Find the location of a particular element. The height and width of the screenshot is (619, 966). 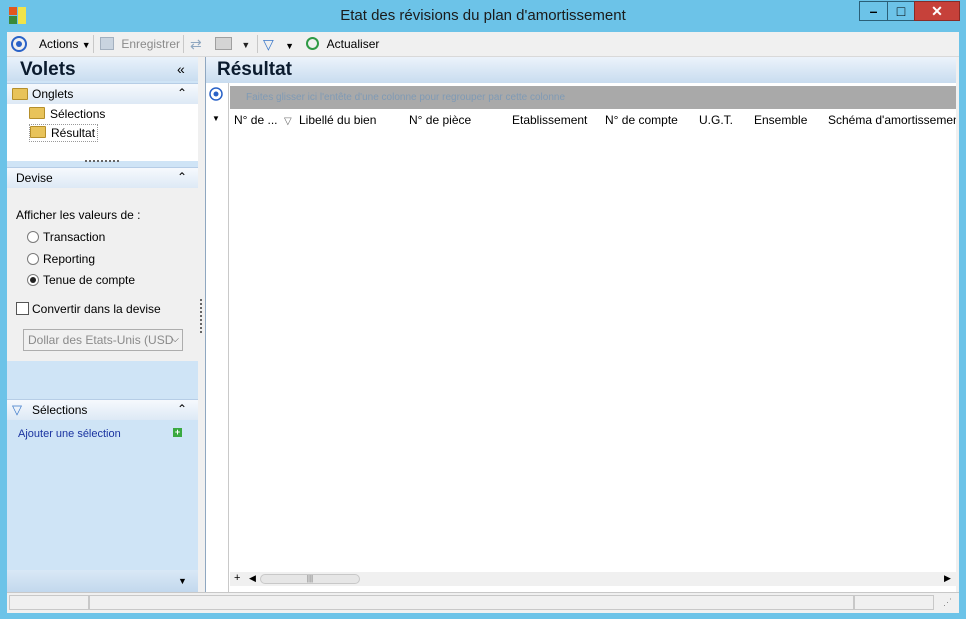

add-icon: + is located at coordinates (177, 432).